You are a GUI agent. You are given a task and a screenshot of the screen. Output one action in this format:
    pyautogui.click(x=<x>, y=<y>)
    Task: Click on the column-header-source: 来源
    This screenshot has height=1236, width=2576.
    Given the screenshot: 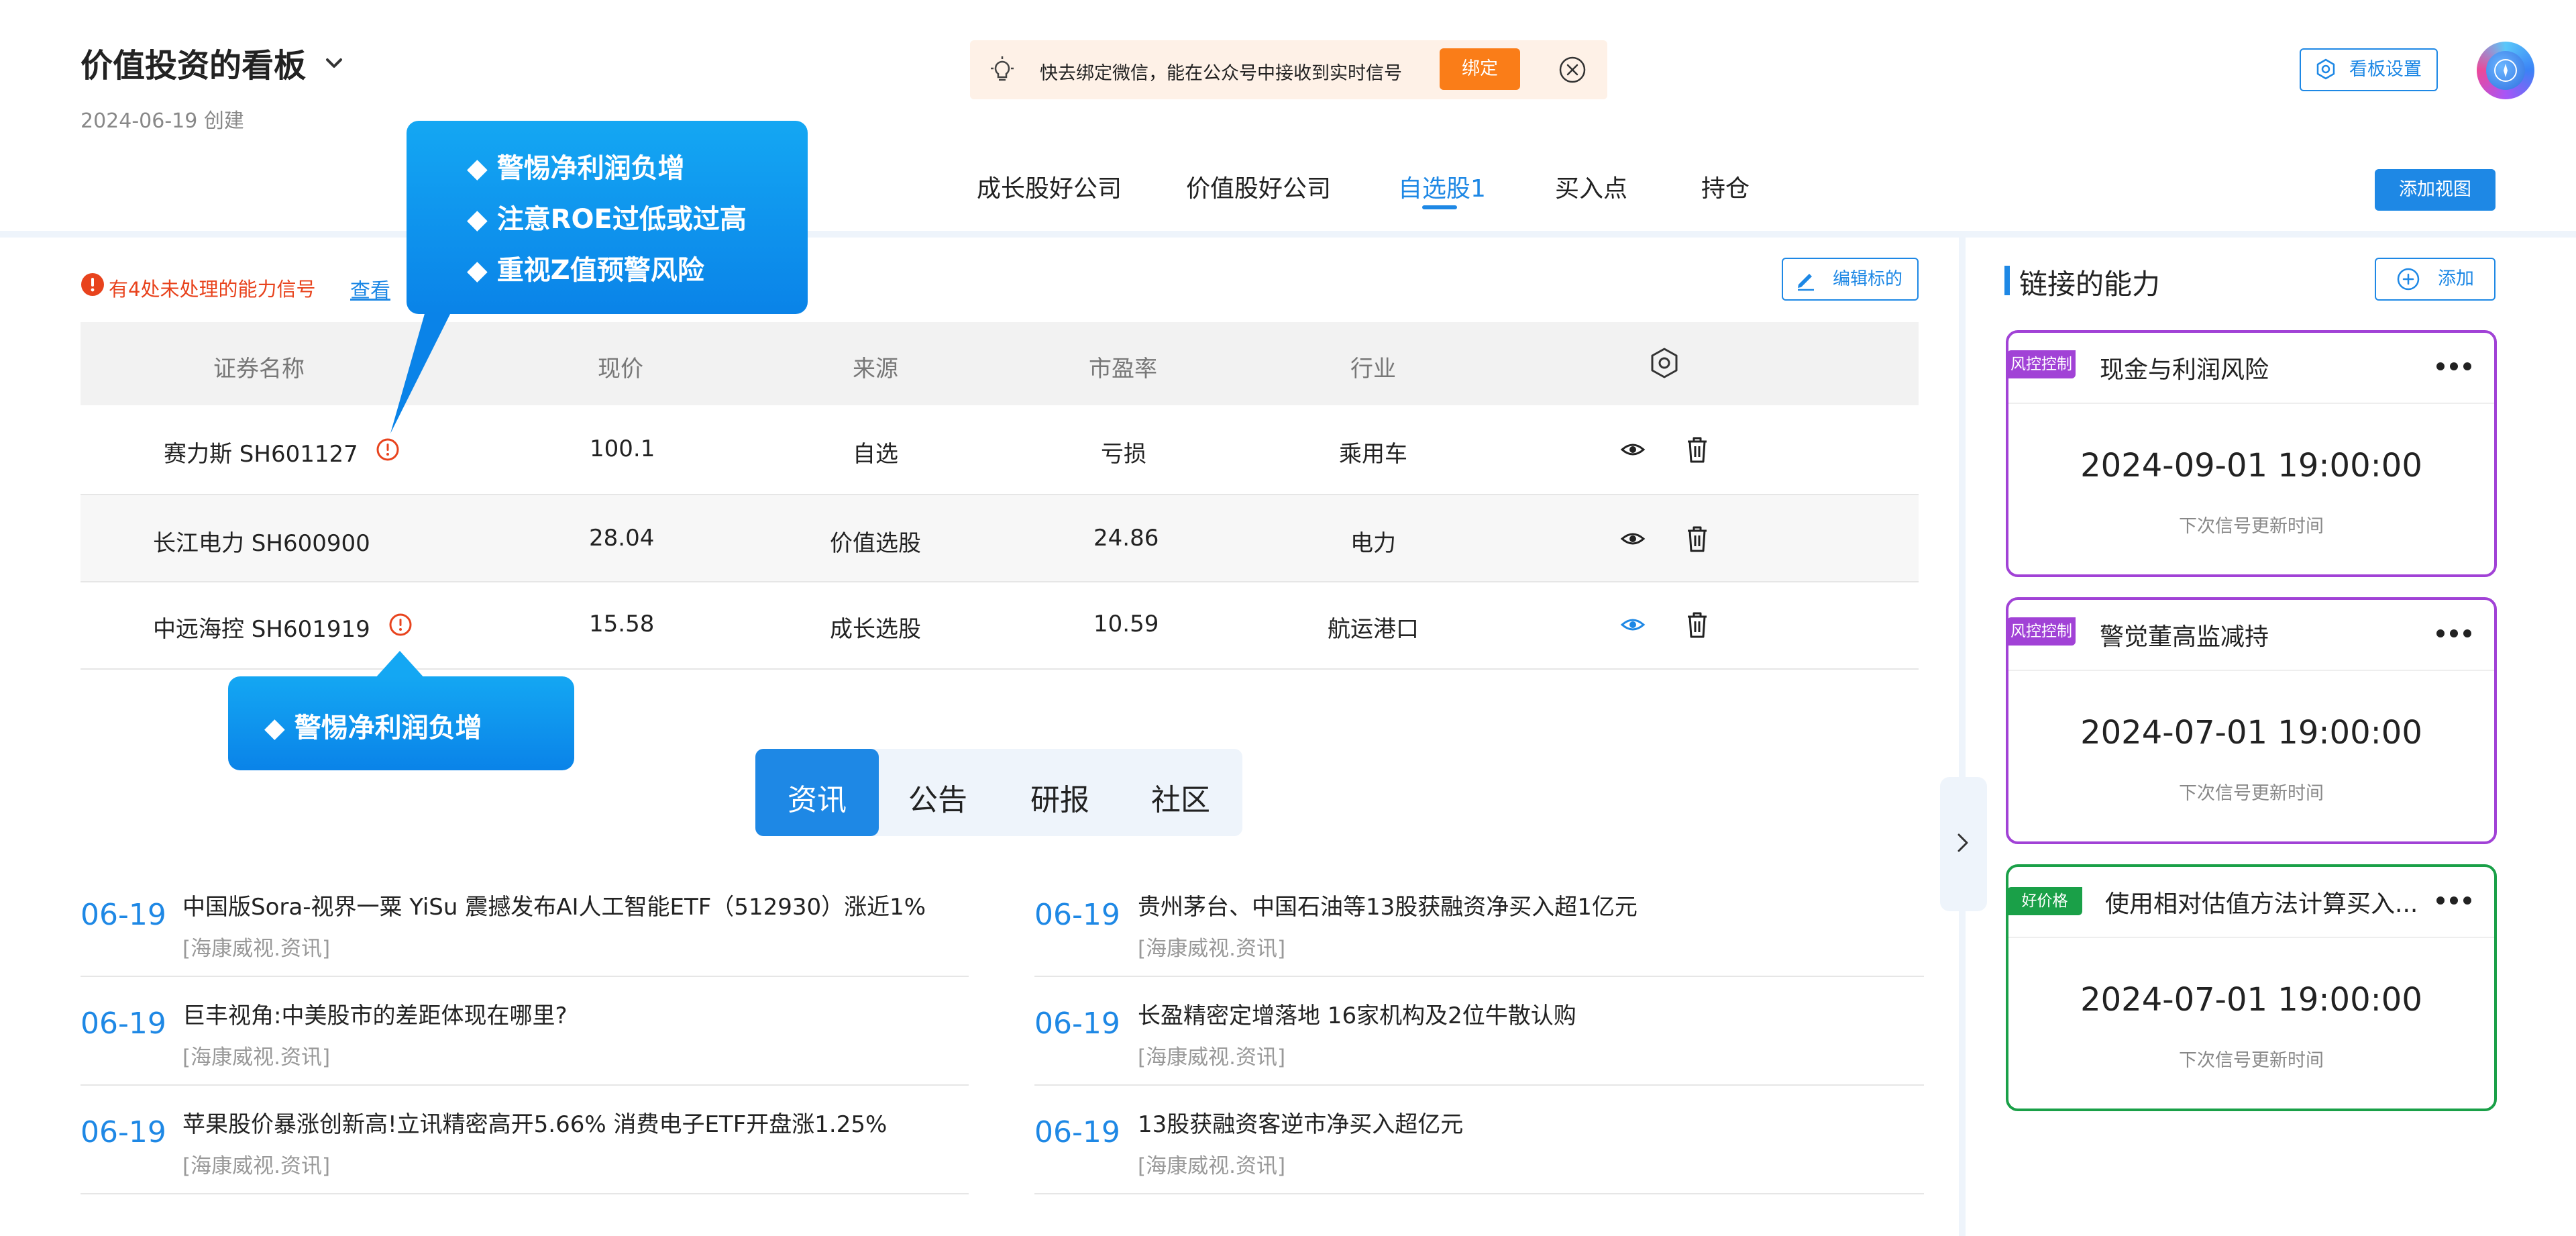 What is the action you would take?
    pyautogui.click(x=875, y=369)
    